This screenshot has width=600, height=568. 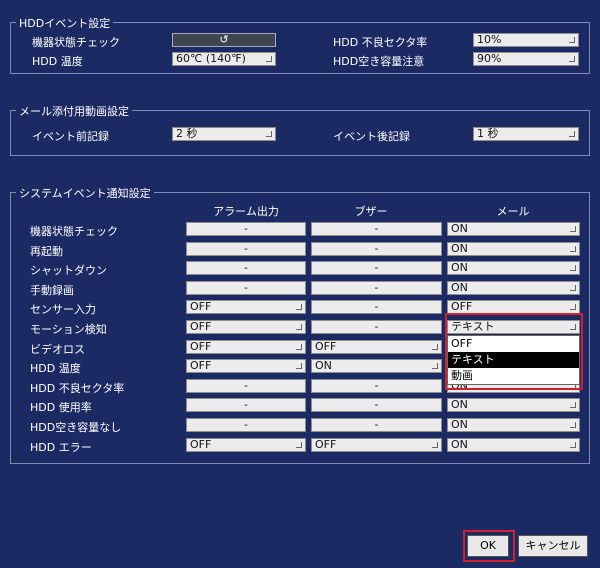 What do you see at coordinates (246, 229) in the screenshot?
I see `cell-alarm-device-check: -` at bounding box center [246, 229].